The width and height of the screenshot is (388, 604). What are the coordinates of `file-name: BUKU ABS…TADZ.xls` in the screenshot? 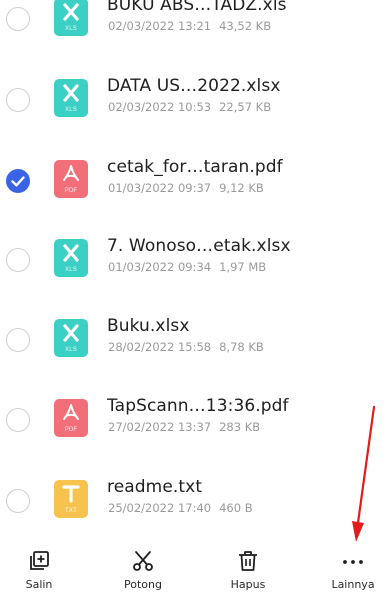 It's located at (197, 7).